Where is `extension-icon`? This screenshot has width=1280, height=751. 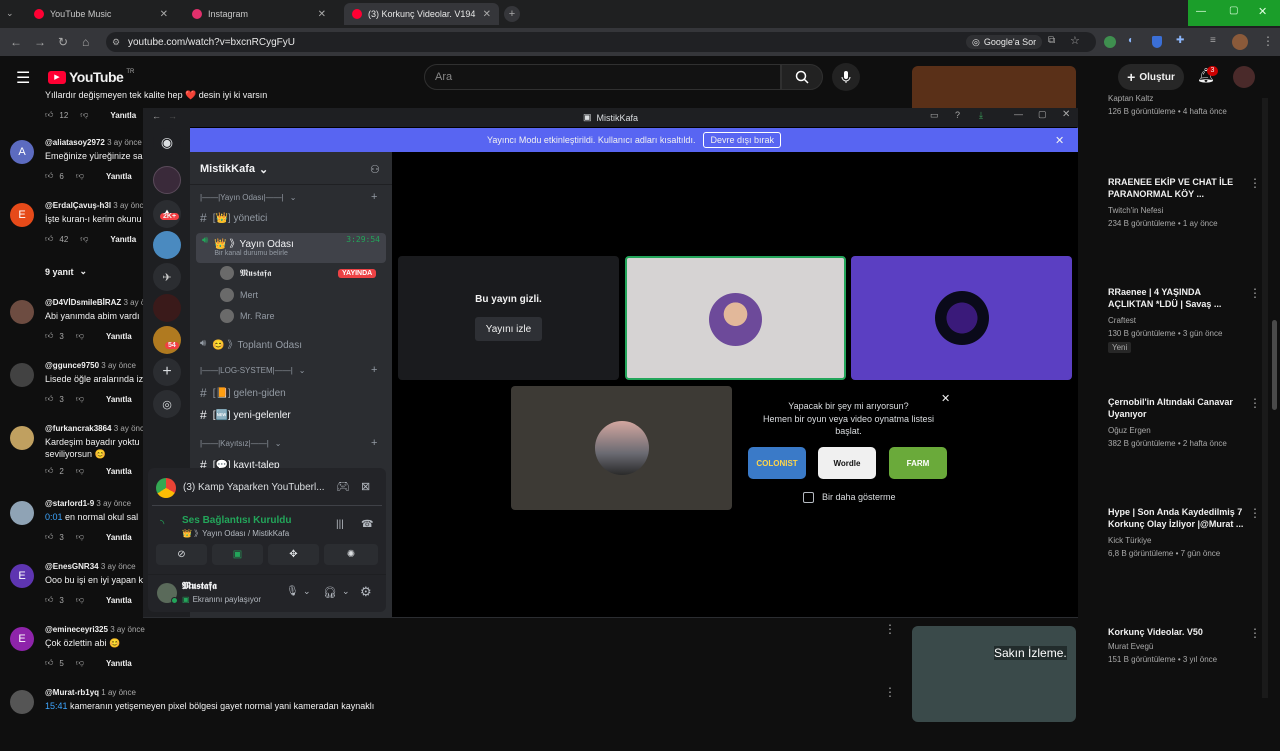 extension-icon is located at coordinates (1110, 42).